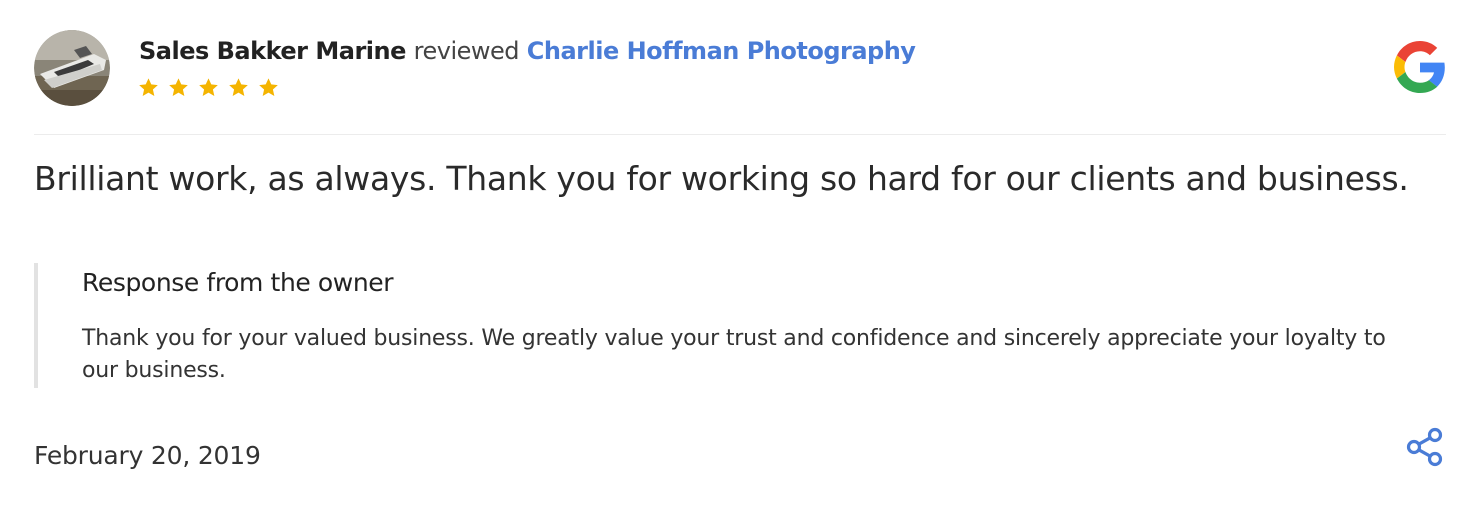 The width and height of the screenshot is (1478, 506). I want to click on star-rating, so click(208, 87).